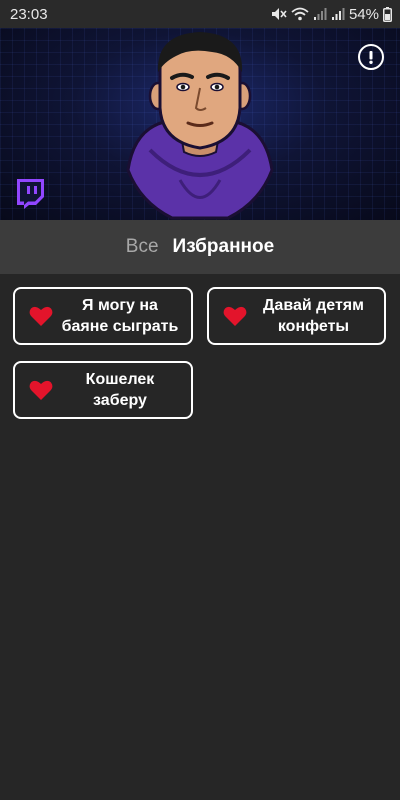 The width and height of the screenshot is (400, 800). What do you see at coordinates (224, 247) in the screenshot?
I see `tab-favorites: Избранное` at bounding box center [224, 247].